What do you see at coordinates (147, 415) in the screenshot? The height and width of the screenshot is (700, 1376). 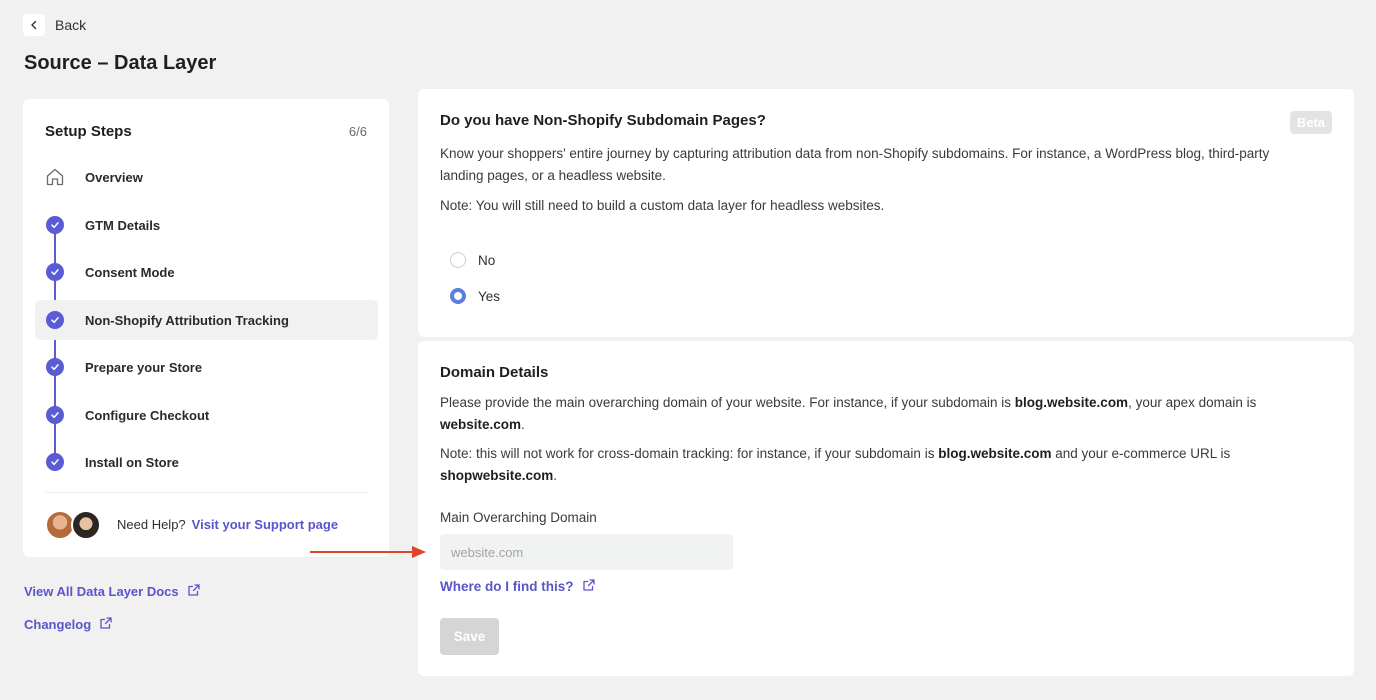 I see `step-label: Configure Checkout` at bounding box center [147, 415].